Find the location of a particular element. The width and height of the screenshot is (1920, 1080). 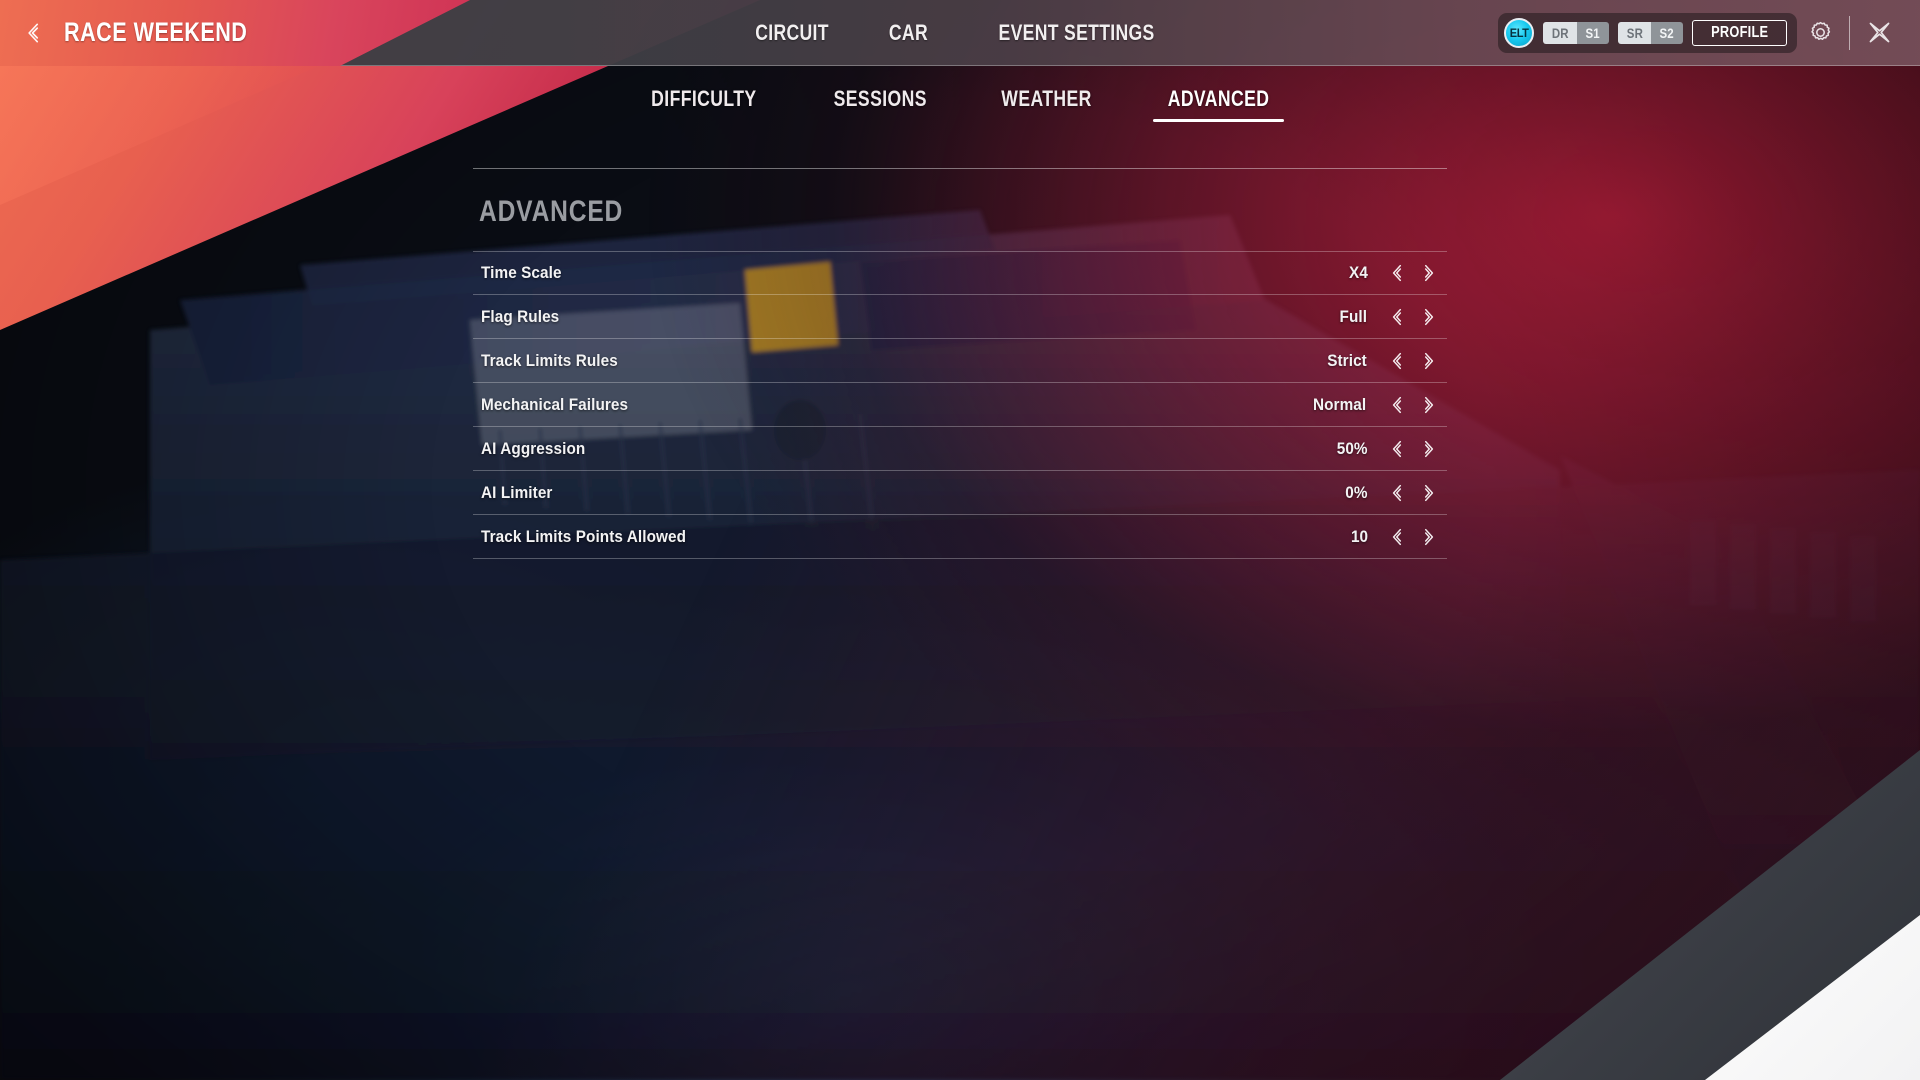

avatar: ELT is located at coordinates (1518, 32).